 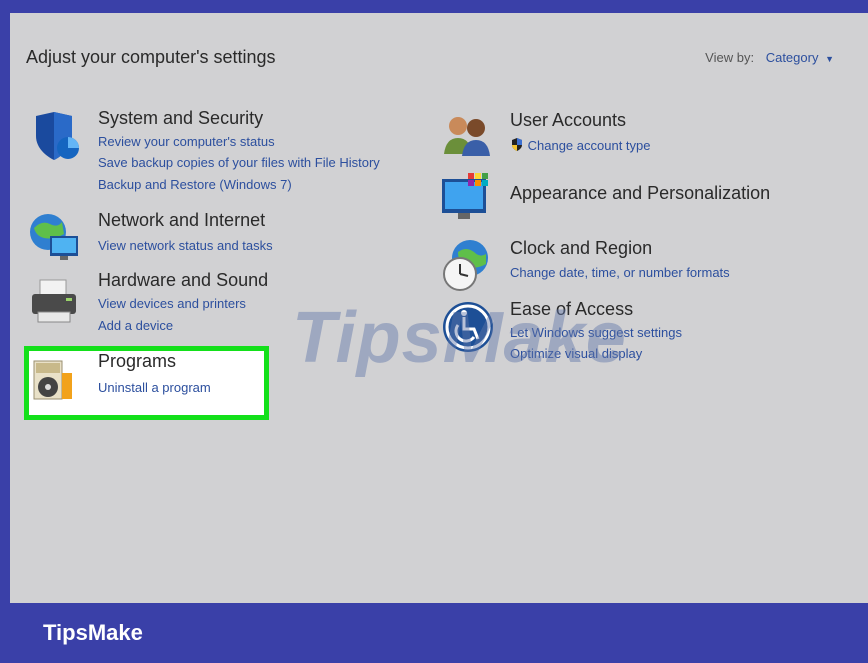 What do you see at coordinates (154, 387) in the screenshot?
I see `uninstall-program-link: Uninstall a program` at bounding box center [154, 387].